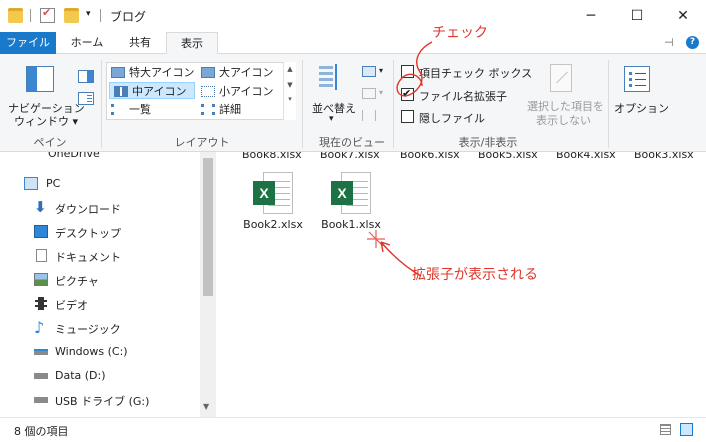 This screenshot has height=442, width=706. What do you see at coordinates (41, 231) in the screenshot?
I see `desktop-icon` at bounding box center [41, 231].